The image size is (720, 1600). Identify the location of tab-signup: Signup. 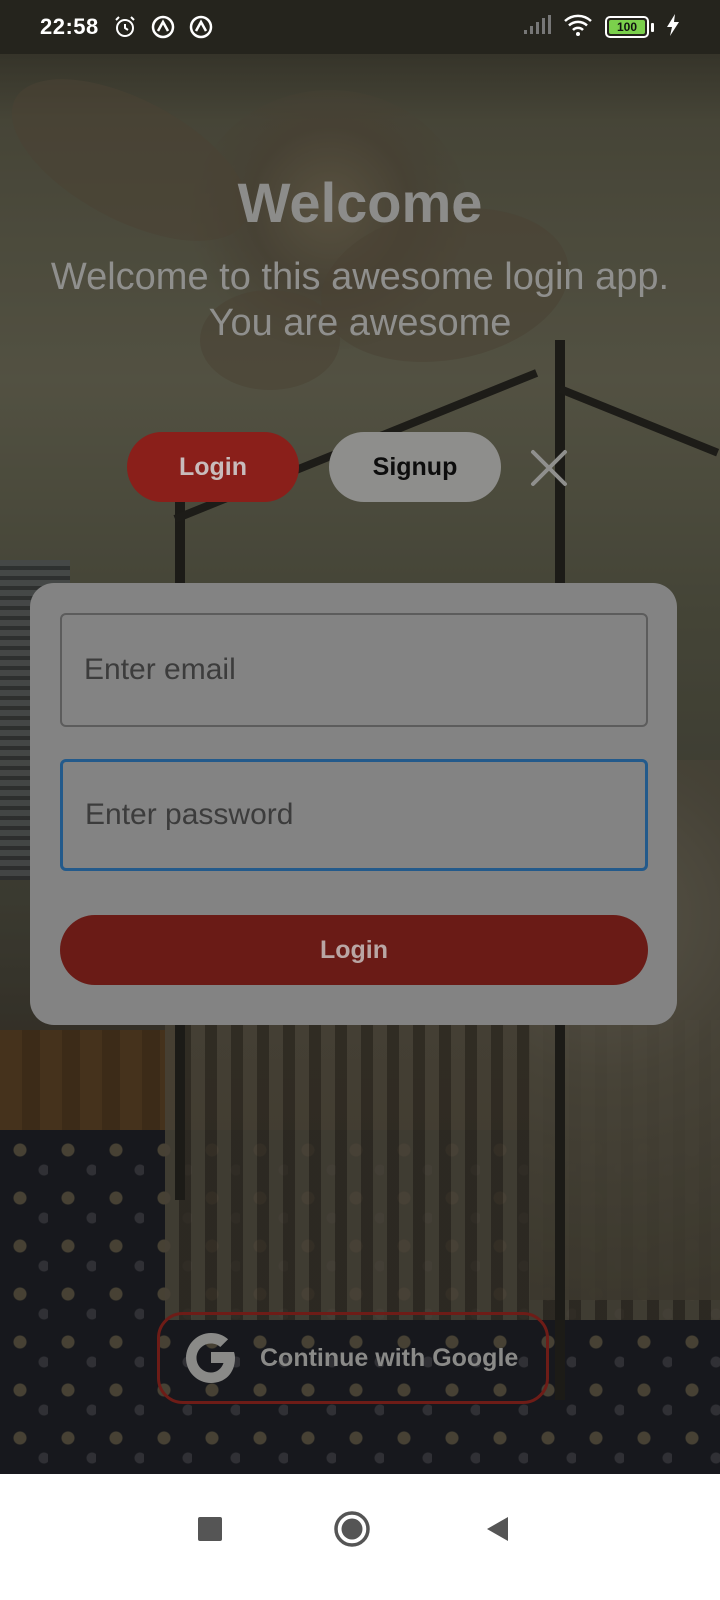
(415, 467).